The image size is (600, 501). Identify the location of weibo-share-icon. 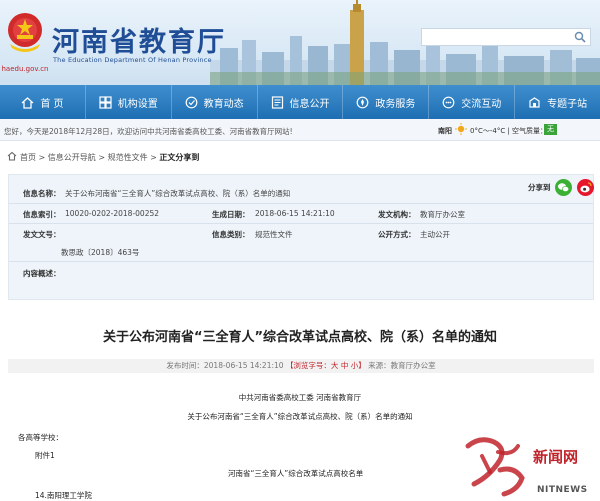
(585, 187).